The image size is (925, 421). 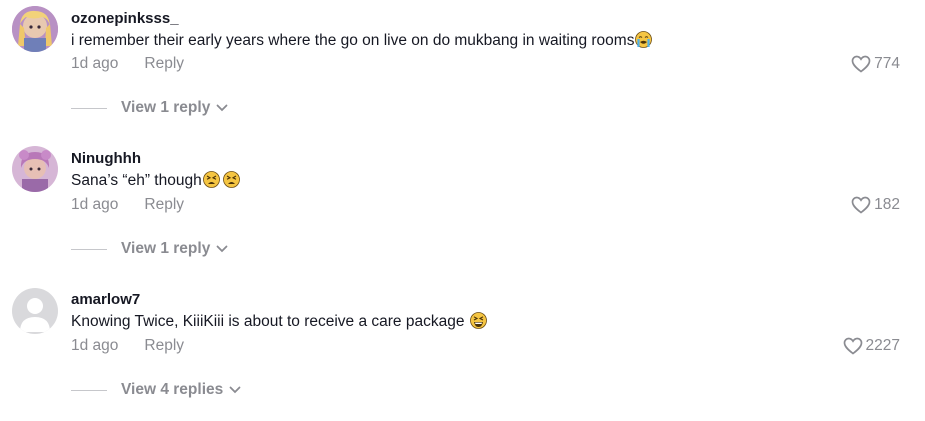 I want to click on crying-face-emoji-icon, so click(x=644, y=39).